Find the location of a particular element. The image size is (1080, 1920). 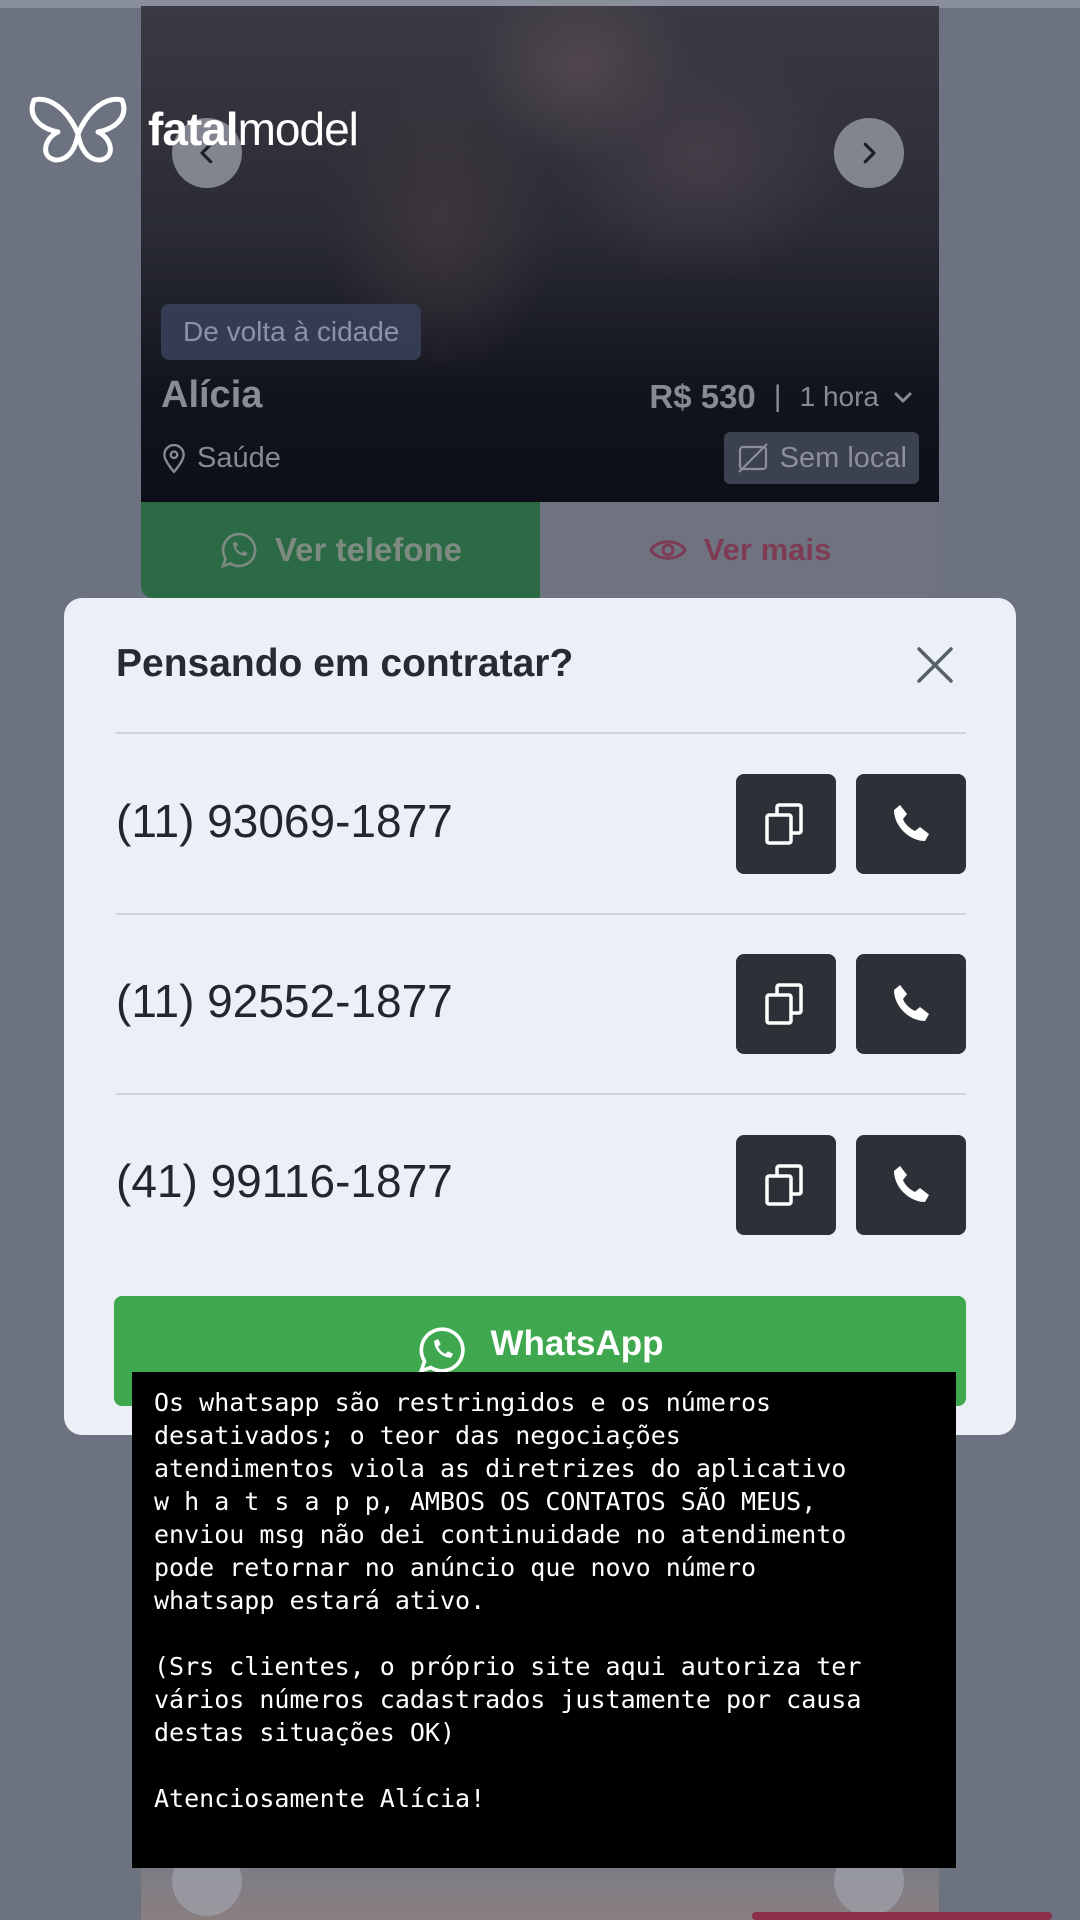

view-more-button: Ver mais is located at coordinates (739, 550).